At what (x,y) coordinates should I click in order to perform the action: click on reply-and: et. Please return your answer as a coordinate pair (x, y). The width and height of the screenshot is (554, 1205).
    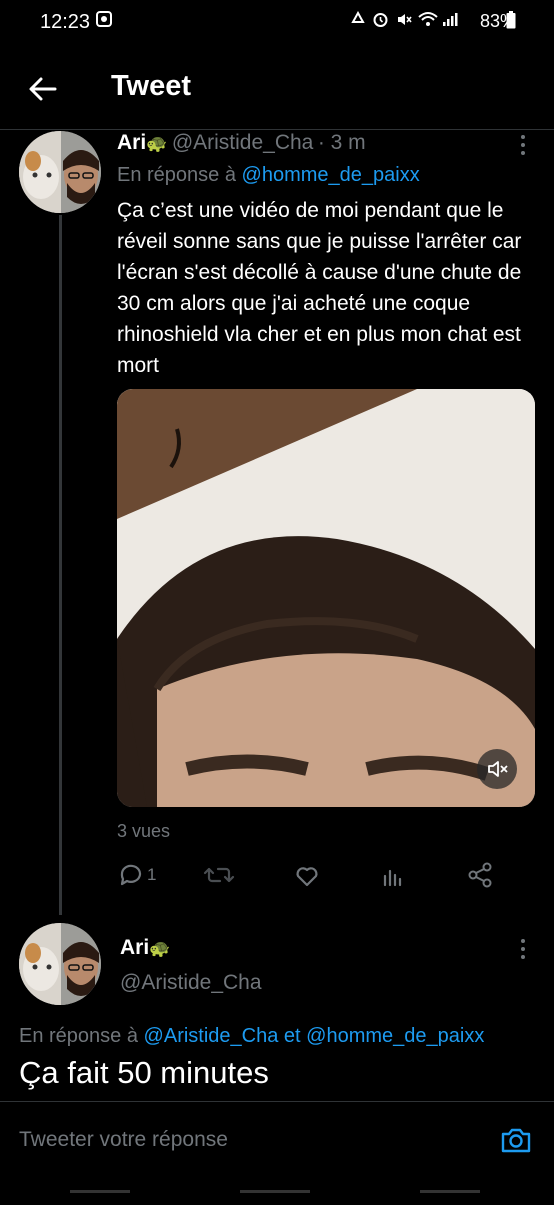
    Looking at the image, I should click on (292, 1036).